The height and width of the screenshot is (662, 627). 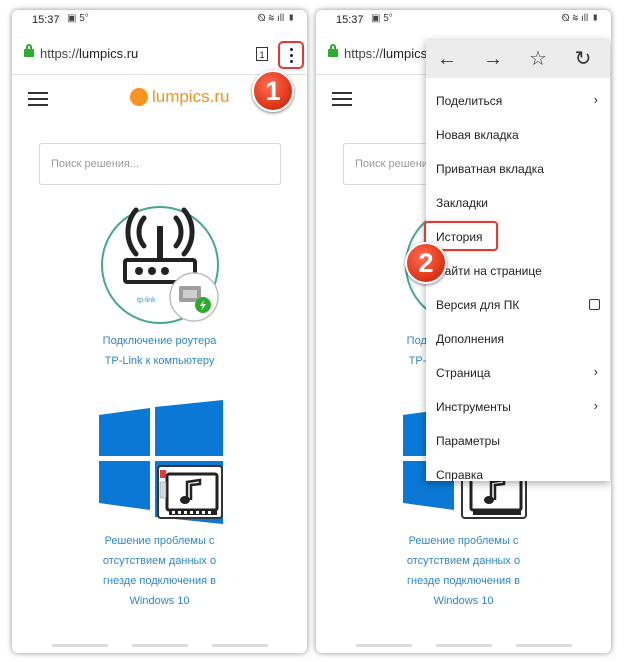 What do you see at coordinates (139, 97) in the screenshot?
I see `orange-logo-icon` at bounding box center [139, 97].